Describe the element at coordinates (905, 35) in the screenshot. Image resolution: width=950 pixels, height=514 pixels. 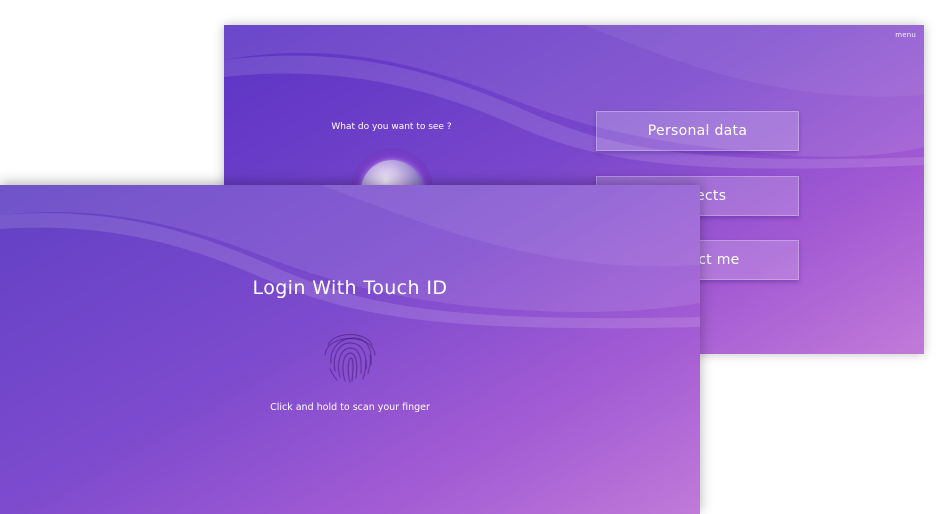
I see `menu-link: menu` at that location.